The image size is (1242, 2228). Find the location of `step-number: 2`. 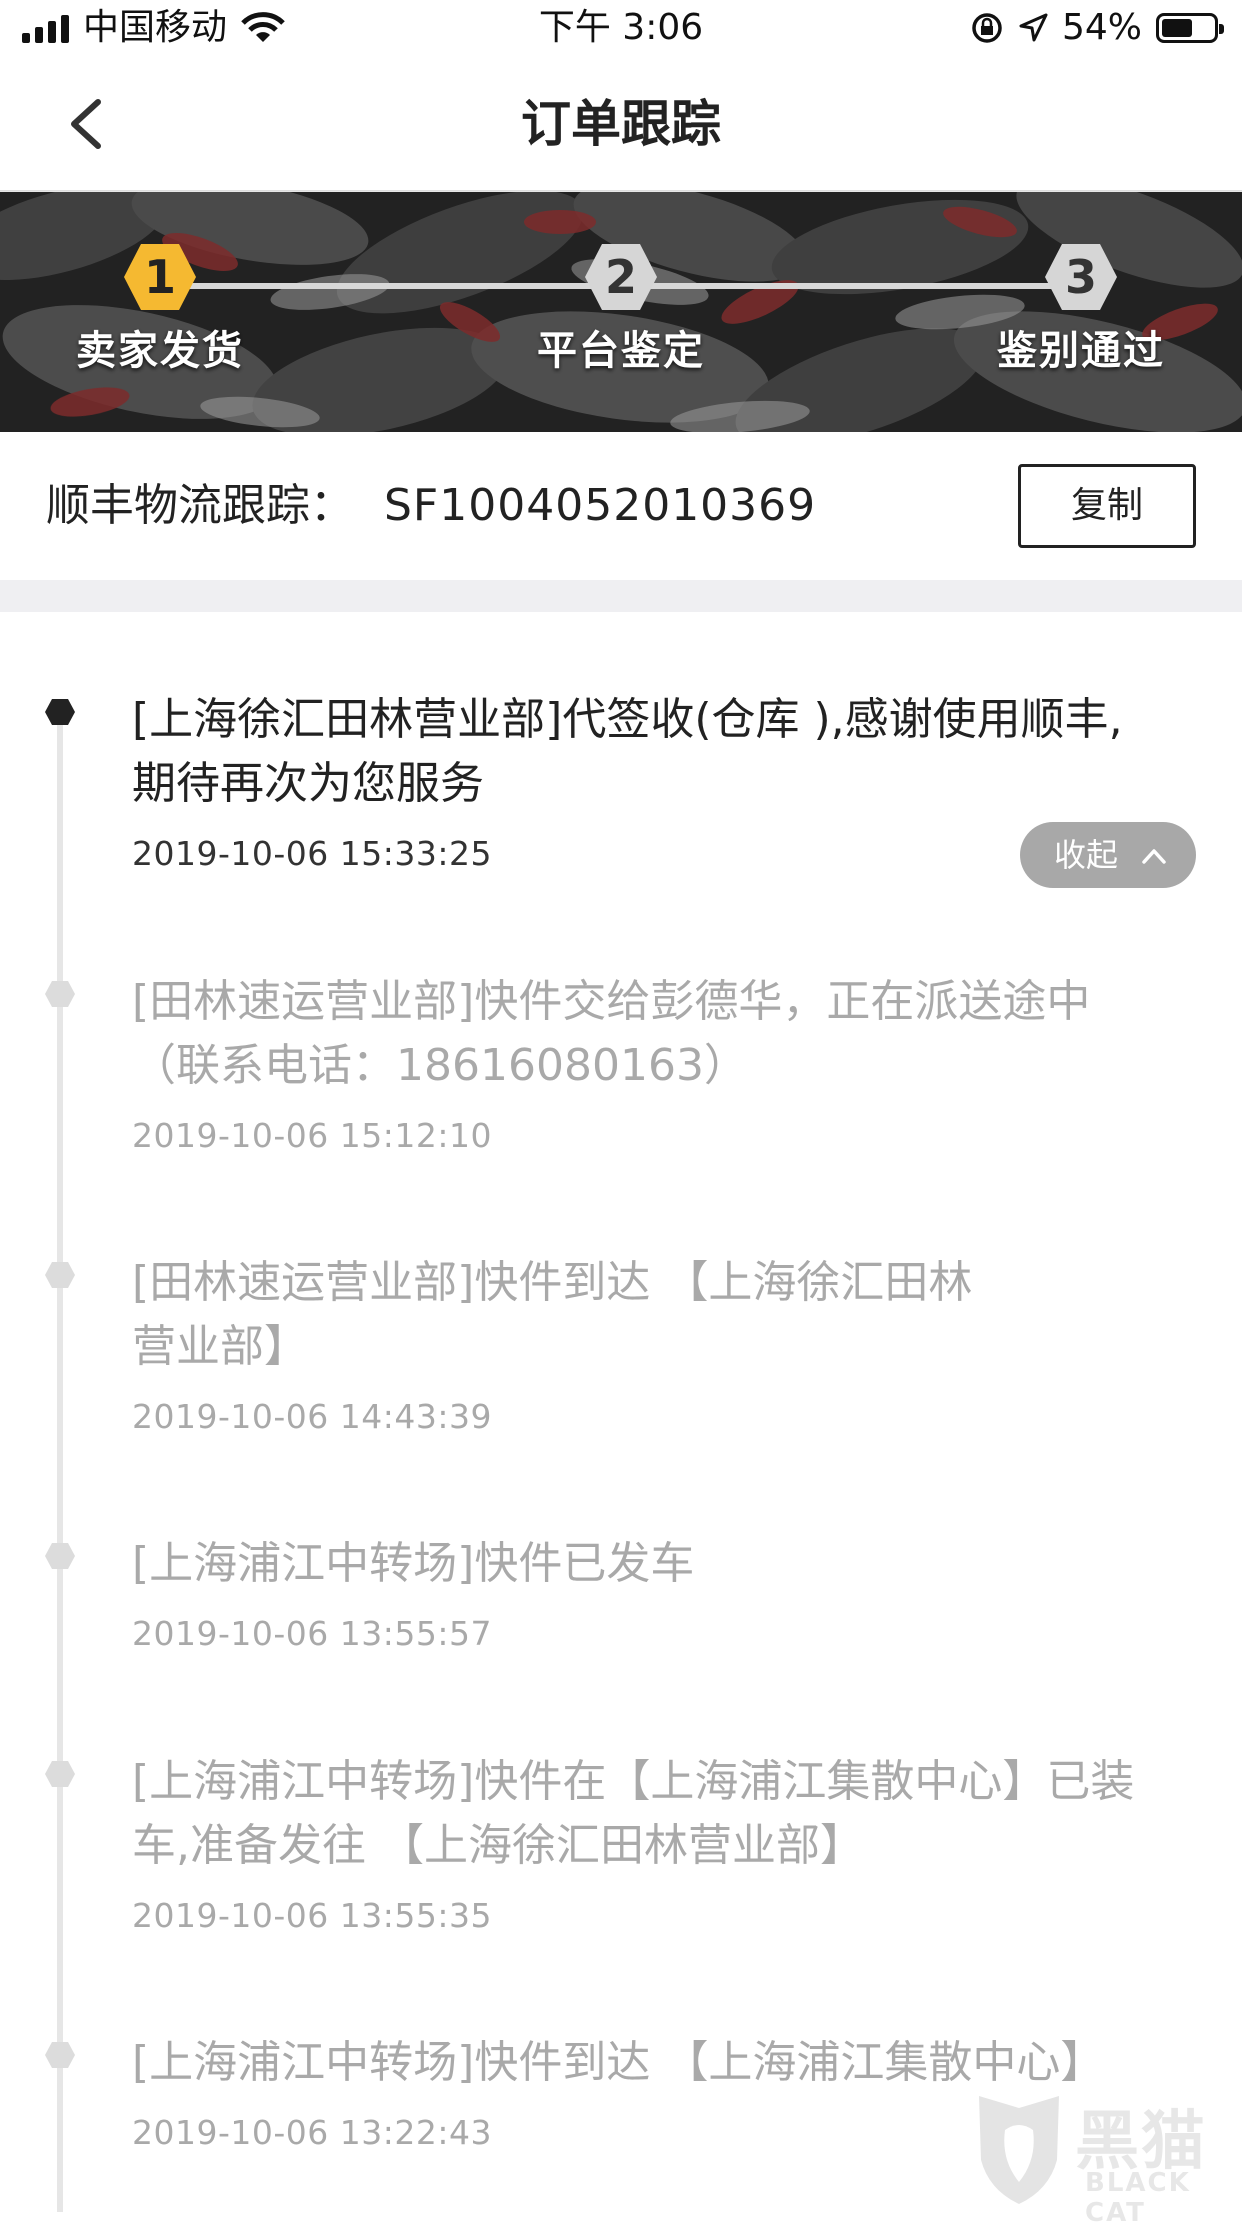

step-number: 2 is located at coordinates (620, 277).